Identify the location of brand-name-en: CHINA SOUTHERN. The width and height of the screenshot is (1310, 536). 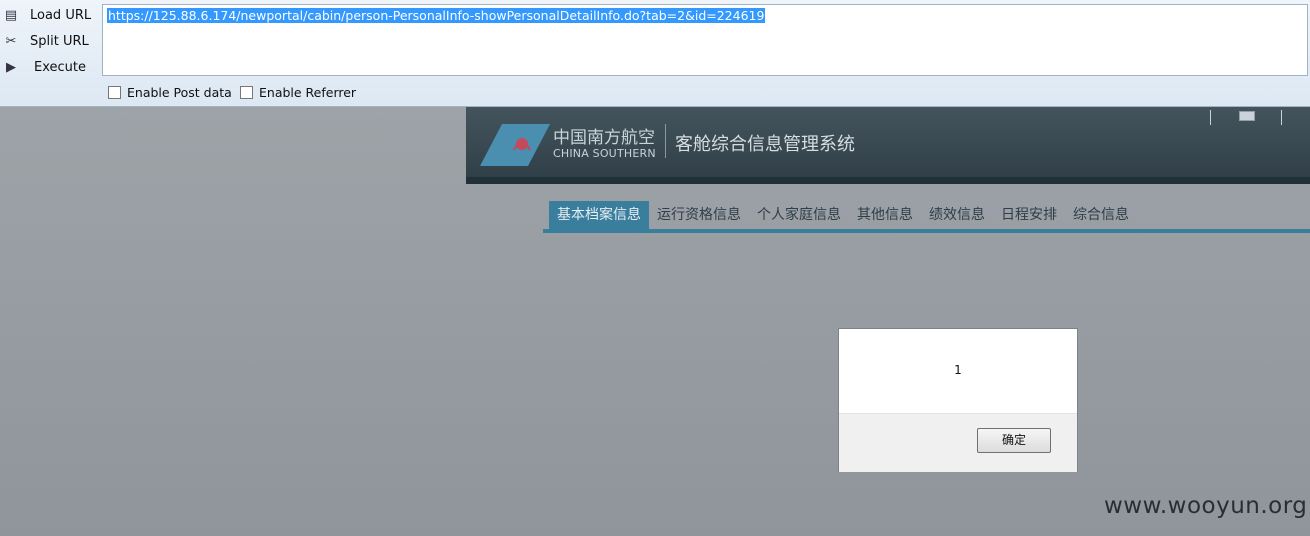
(604, 153).